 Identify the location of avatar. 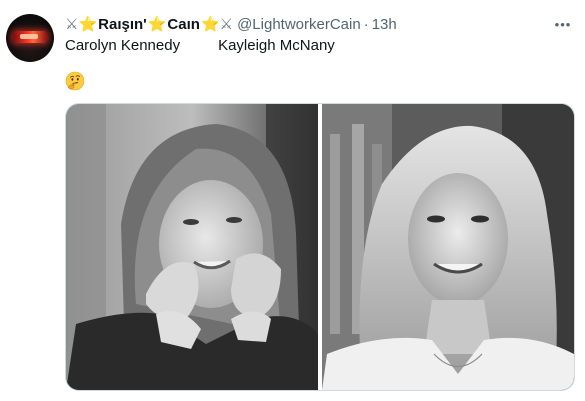
(30, 38).